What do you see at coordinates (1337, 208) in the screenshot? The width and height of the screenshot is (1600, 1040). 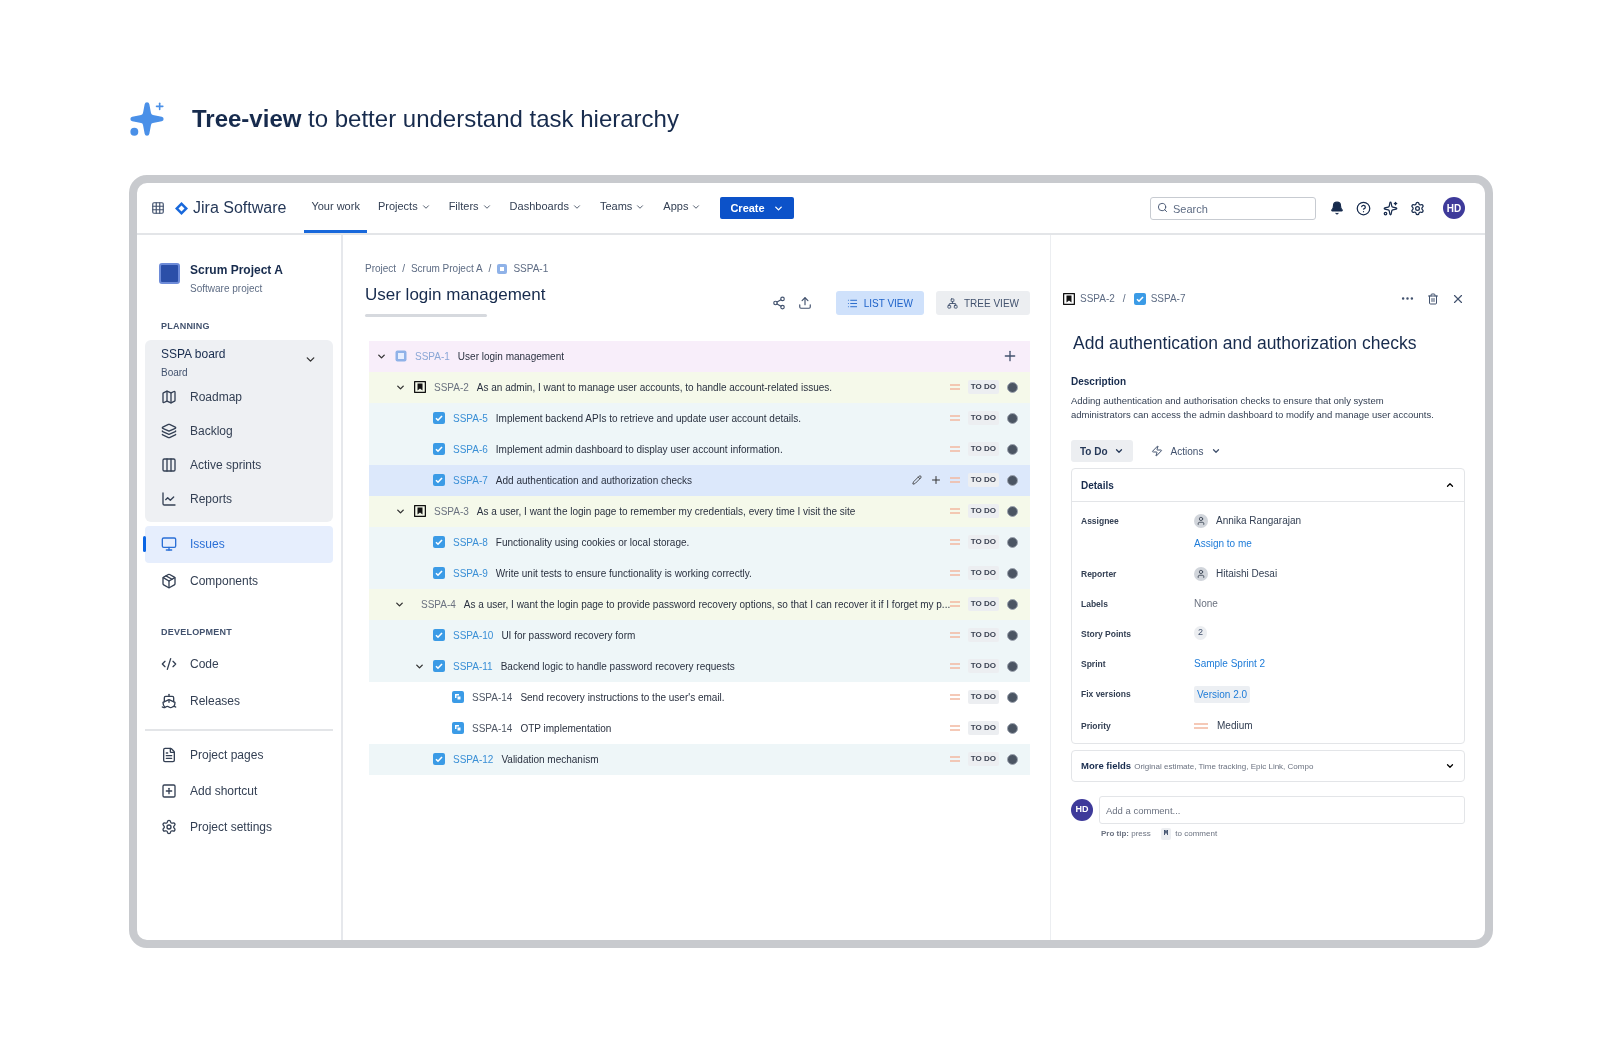 I see `notification-icon` at bounding box center [1337, 208].